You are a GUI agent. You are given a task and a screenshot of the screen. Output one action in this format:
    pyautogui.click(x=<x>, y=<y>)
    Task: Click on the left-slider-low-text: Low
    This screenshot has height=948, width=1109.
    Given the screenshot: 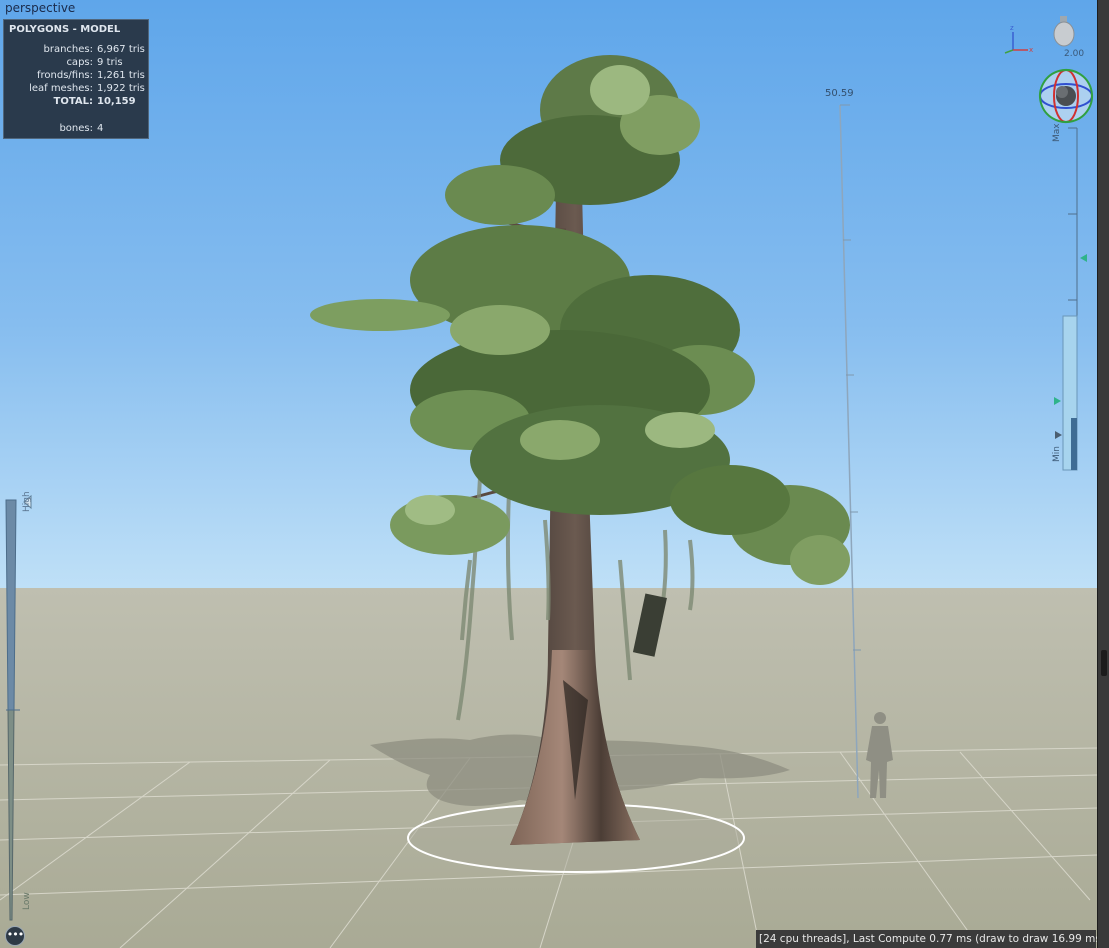 What is the action you would take?
    pyautogui.click(x=27, y=901)
    